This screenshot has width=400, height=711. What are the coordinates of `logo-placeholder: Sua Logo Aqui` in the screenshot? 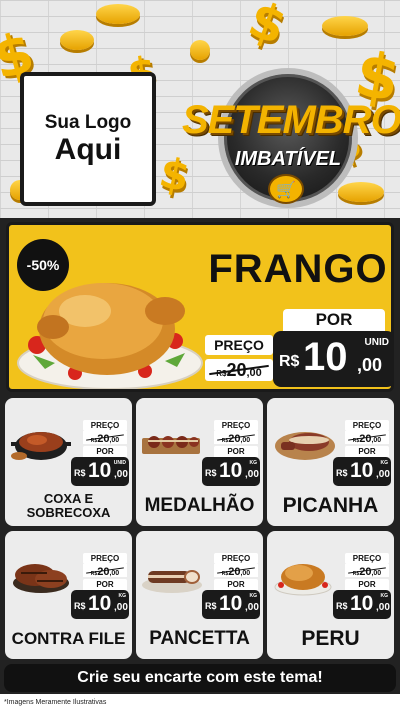 It's located at (88, 139).